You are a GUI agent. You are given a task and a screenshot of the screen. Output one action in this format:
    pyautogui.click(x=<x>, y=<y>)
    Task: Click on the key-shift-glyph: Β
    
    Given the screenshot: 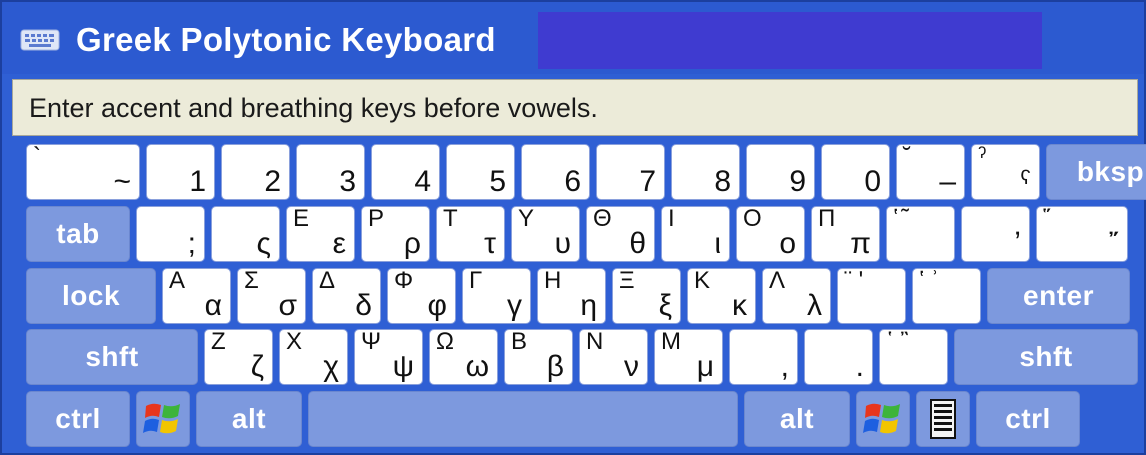 What is the action you would take?
    pyautogui.click(x=519, y=341)
    